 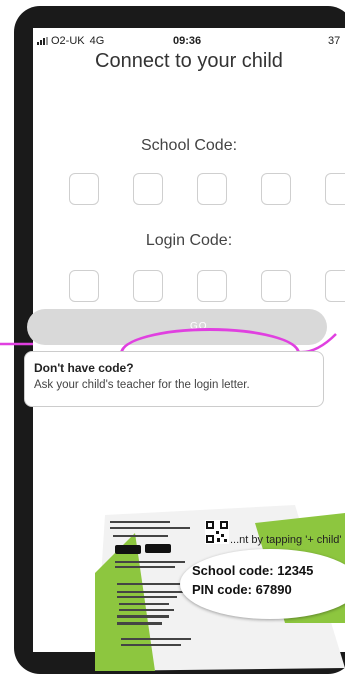 I want to click on qr-code-icon, so click(x=217, y=532).